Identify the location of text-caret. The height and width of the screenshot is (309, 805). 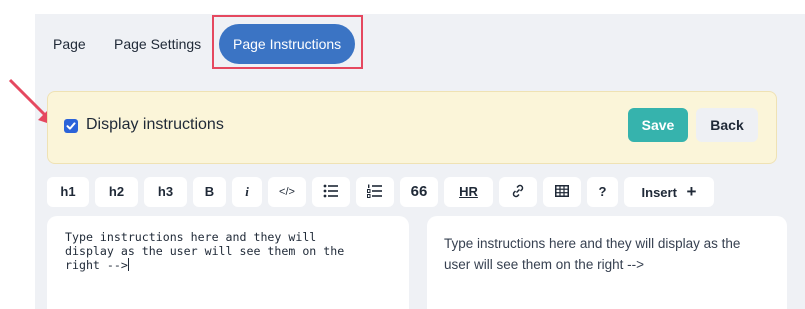
(128, 264).